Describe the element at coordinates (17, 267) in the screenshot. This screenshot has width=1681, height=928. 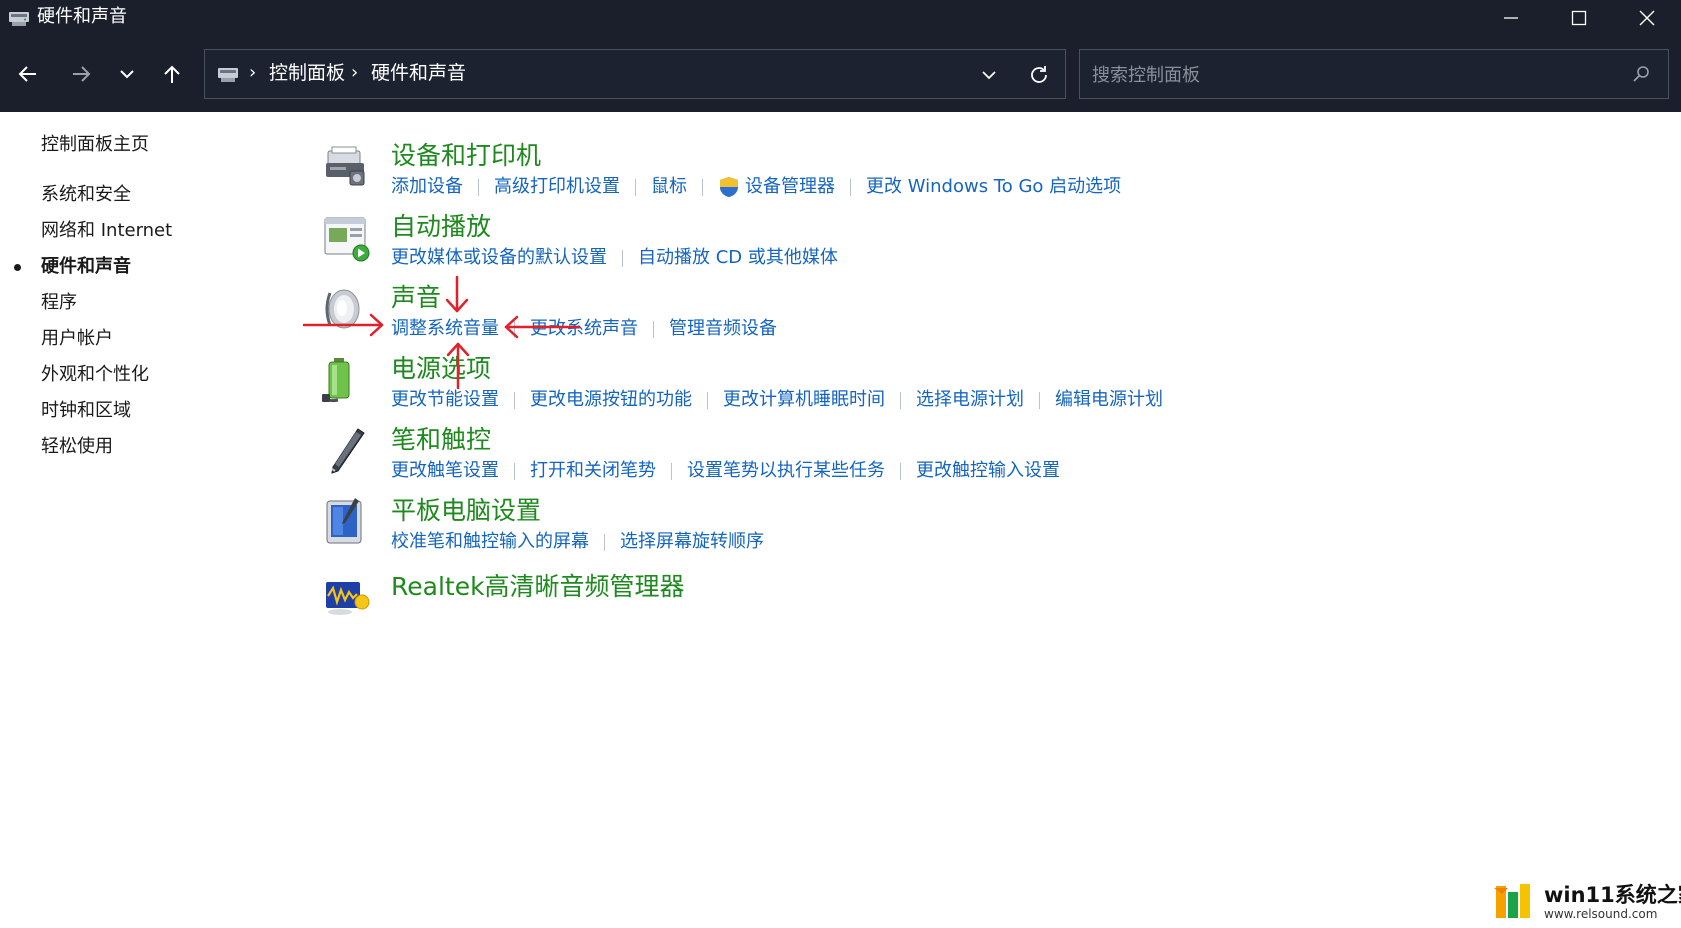
I see `active-indicator-icon` at that location.